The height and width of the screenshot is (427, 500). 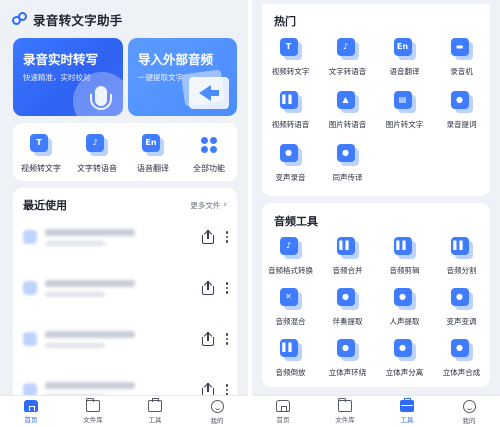 I want to click on quick-action-label: 全部功能, so click(x=209, y=168).